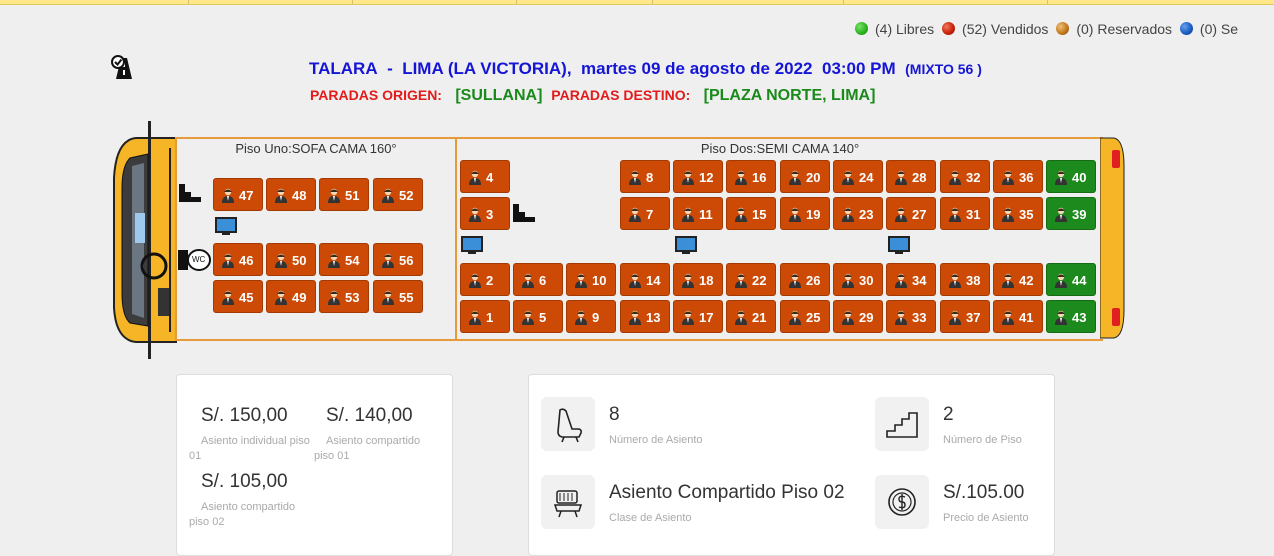  I want to click on seat-12: 12, so click(698, 176).